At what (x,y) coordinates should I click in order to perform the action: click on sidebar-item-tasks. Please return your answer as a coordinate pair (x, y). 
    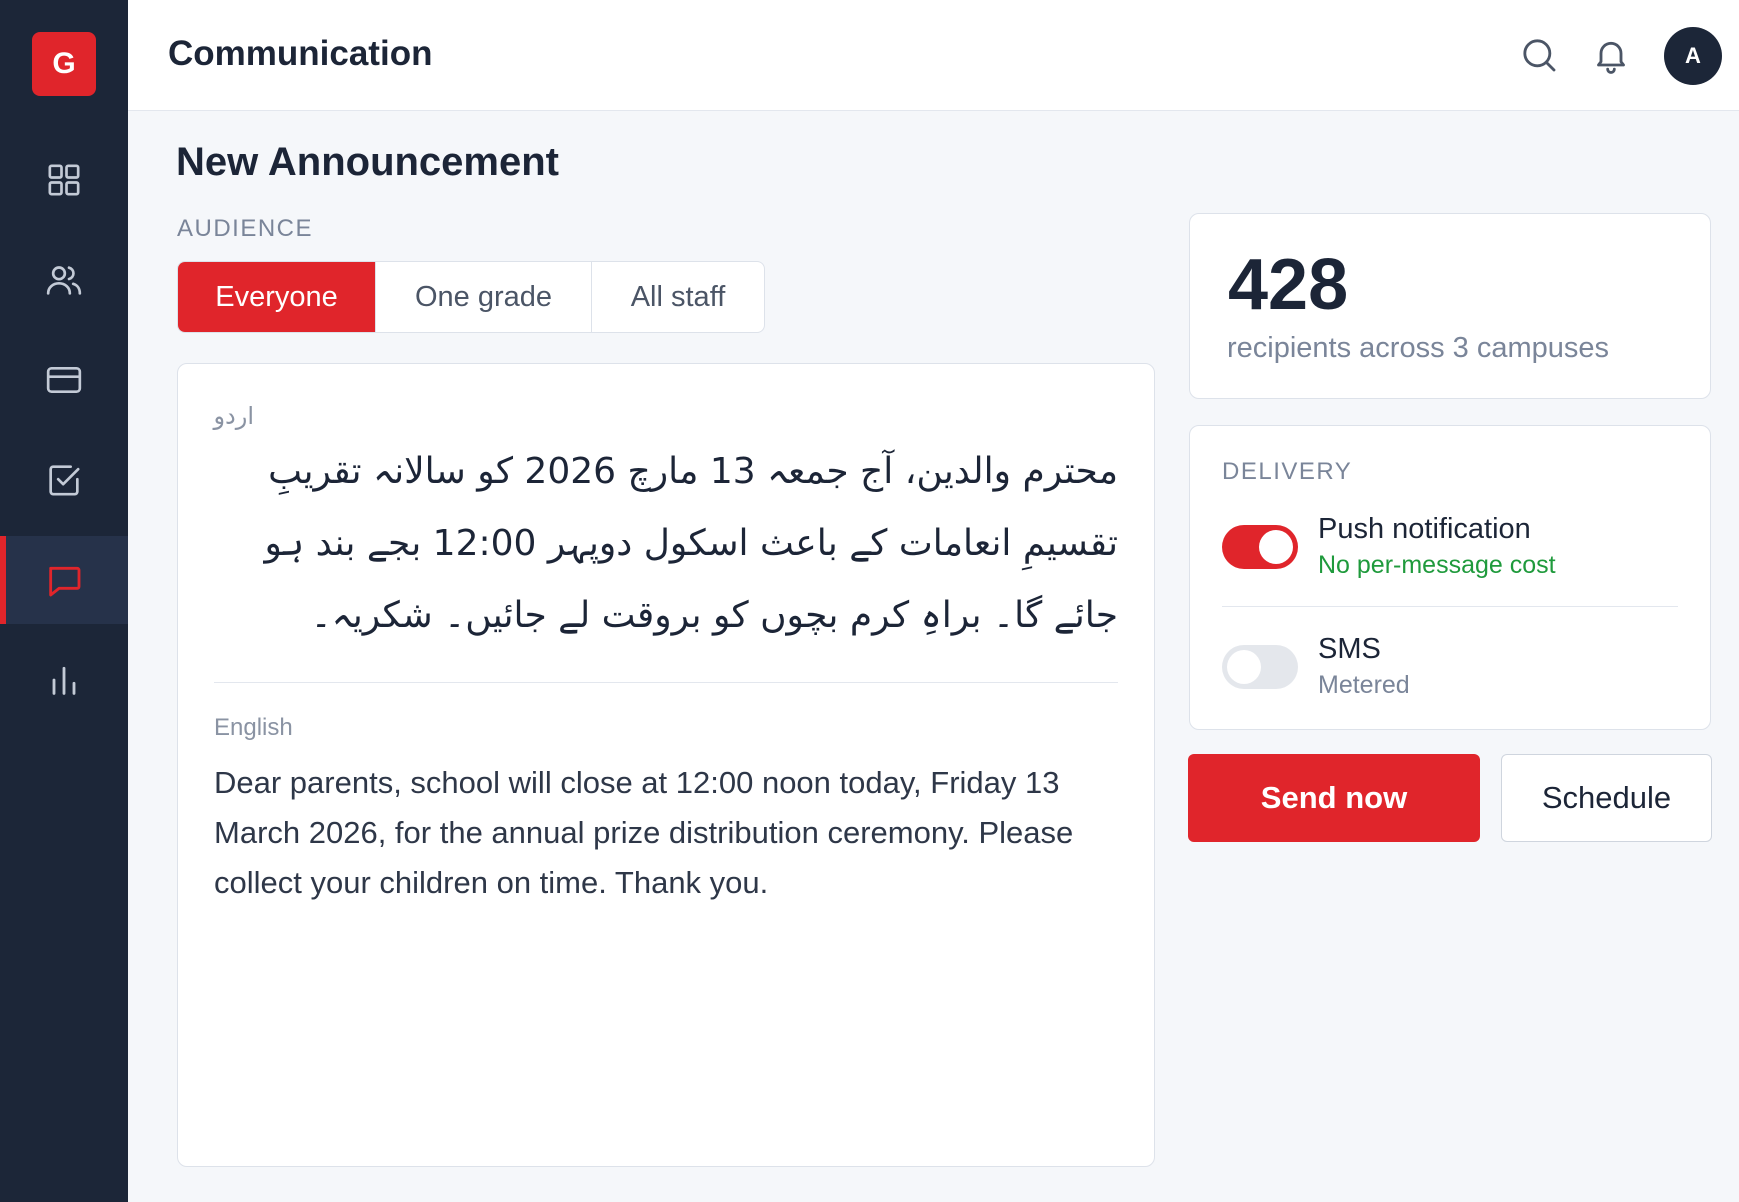
    Looking at the image, I should click on (64, 480).